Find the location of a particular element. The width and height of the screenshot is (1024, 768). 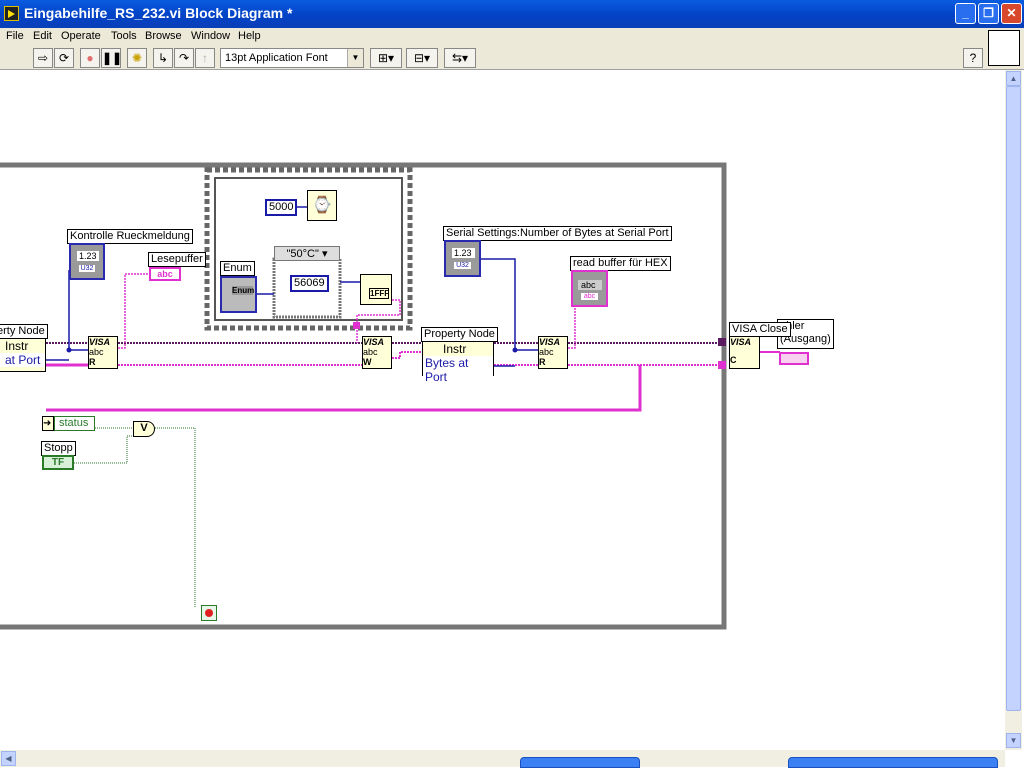

loop-condition-stop-icon is located at coordinates (209, 613).